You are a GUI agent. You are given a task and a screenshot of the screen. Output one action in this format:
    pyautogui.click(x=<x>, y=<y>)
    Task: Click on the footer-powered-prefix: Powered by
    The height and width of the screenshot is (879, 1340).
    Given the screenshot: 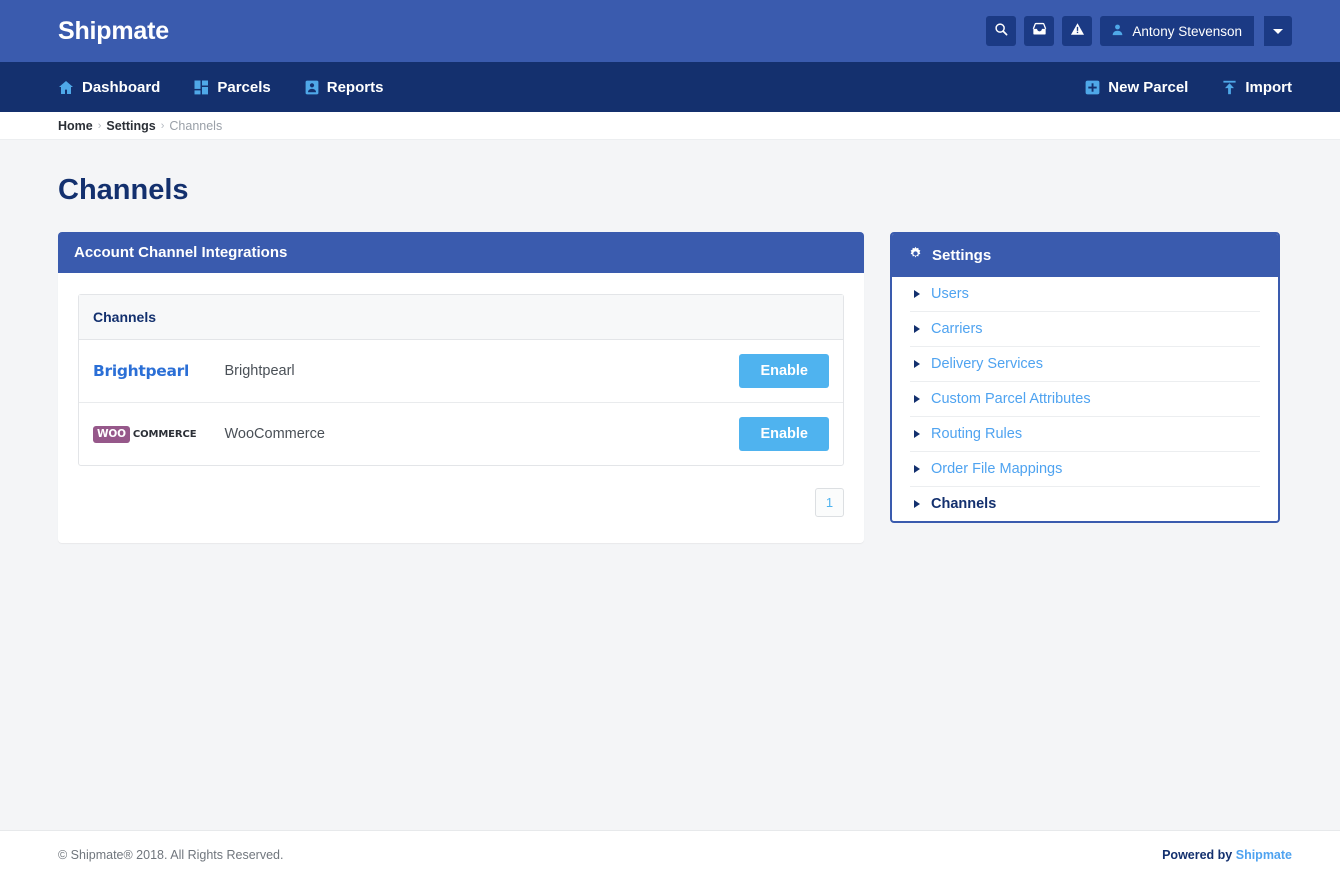 What is the action you would take?
    pyautogui.click(x=1199, y=855)
    